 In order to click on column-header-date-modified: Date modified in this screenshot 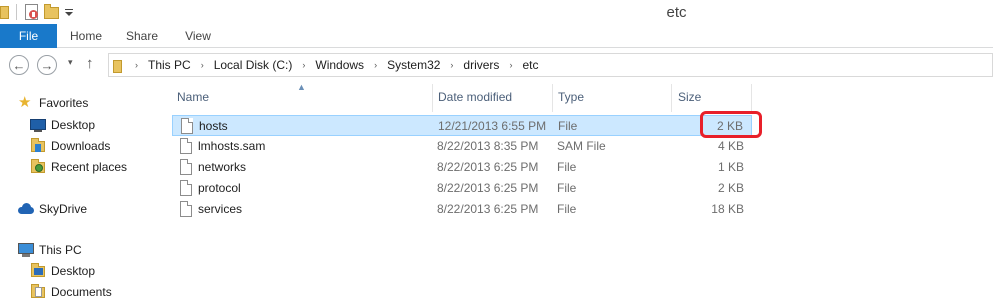, I will do `click(475, 100)`.